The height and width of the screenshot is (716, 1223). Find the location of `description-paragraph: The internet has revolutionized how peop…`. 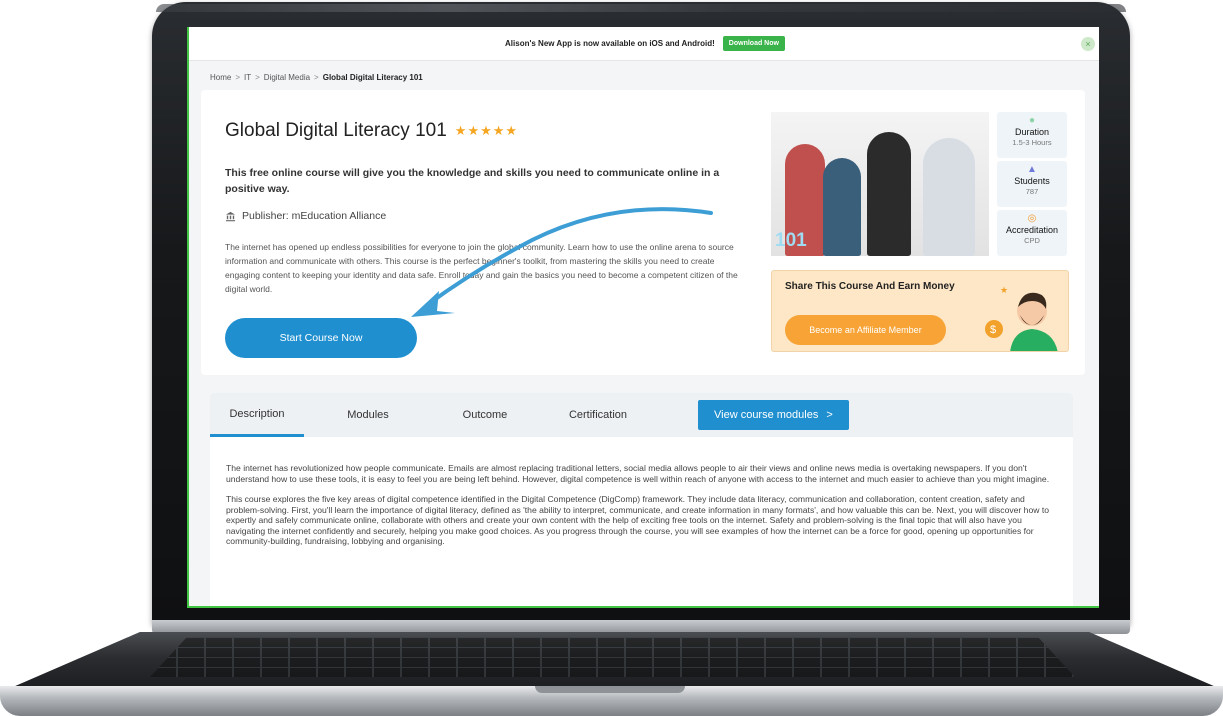

description-paragraph: The internet has revolutionized how peop… is located at coordinates (638, 473).